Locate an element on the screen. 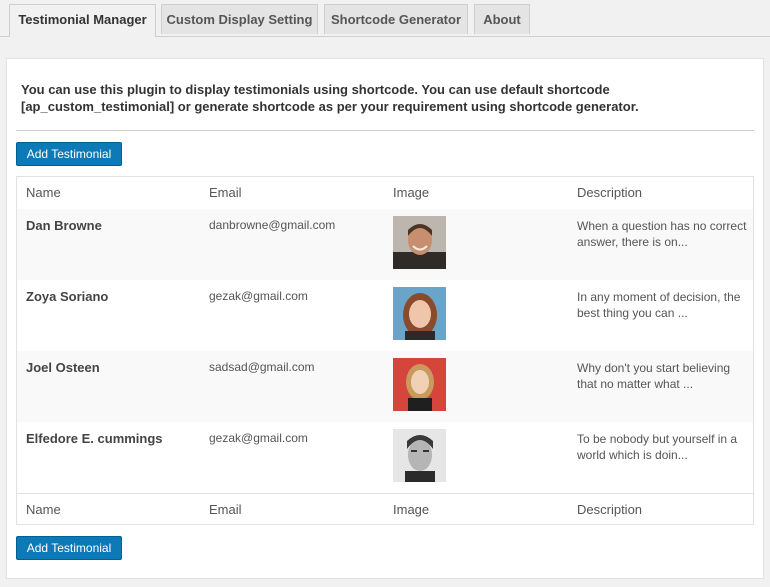 This screenshot has width=770, height=587. testimonial-email: sadsad@gmail.com is located at coordinates (262, 367).